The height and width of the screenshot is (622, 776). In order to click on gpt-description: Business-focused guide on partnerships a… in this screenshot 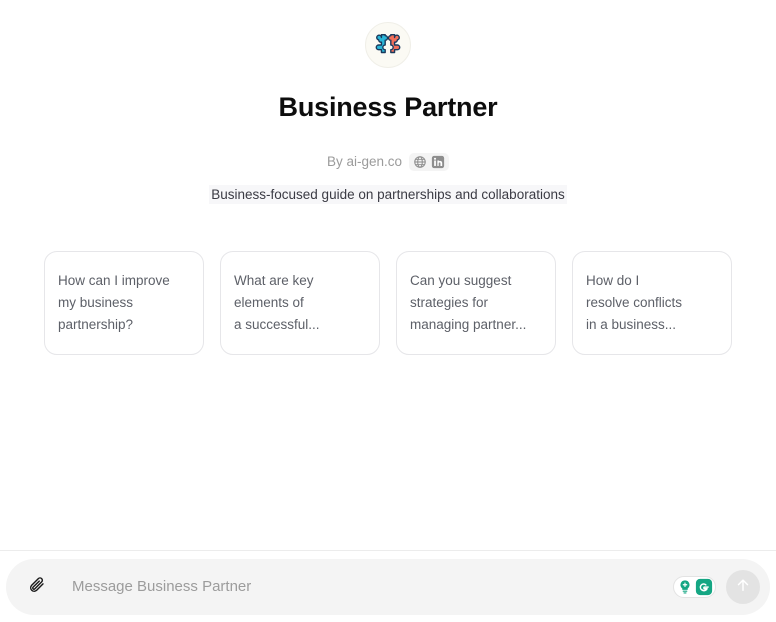, I will do `click(388, 195)`.